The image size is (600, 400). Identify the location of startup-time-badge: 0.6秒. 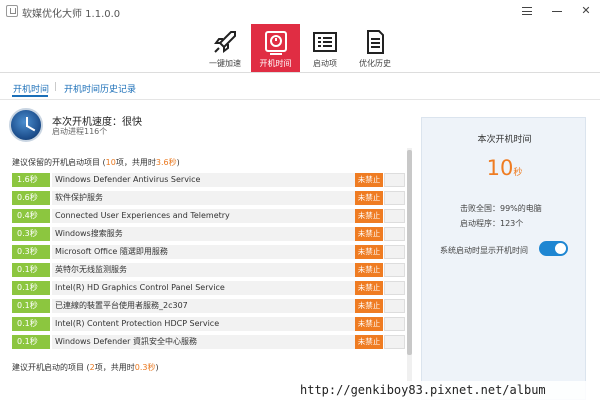
(31, 198).